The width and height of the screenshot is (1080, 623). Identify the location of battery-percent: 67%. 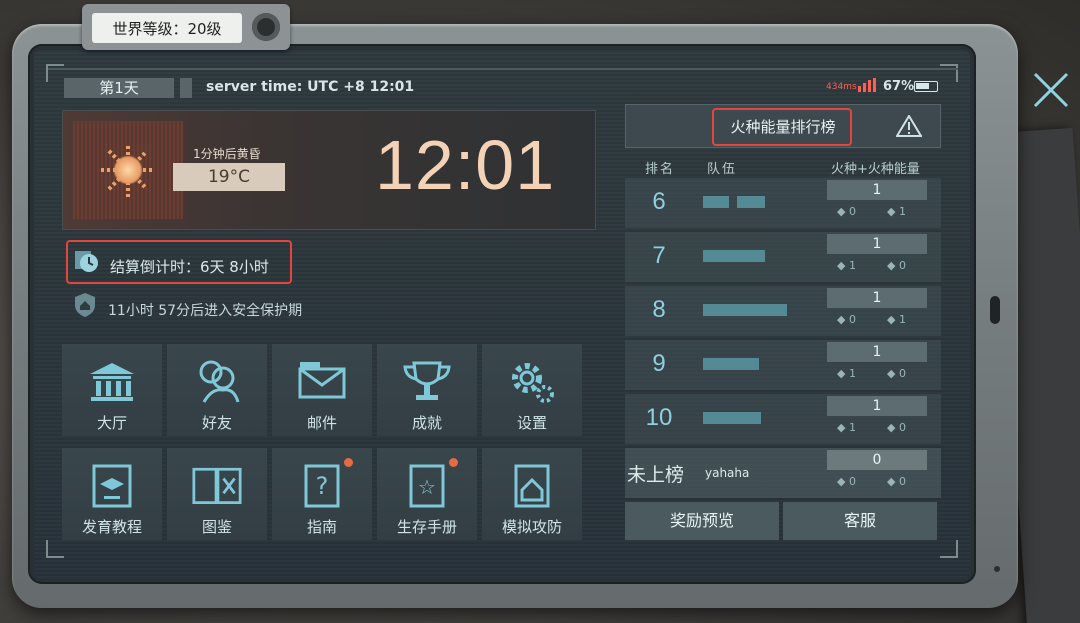
(899, 86).